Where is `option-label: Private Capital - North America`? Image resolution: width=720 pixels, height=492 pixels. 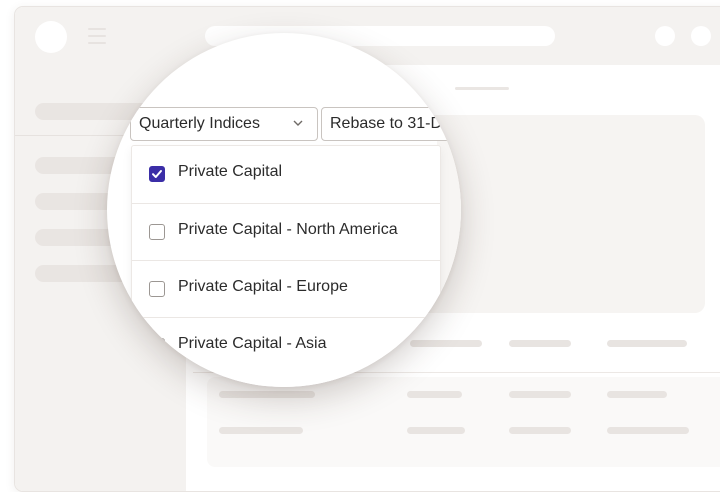 option-label: Private Capital - North America is located at coordinates (288, 229).